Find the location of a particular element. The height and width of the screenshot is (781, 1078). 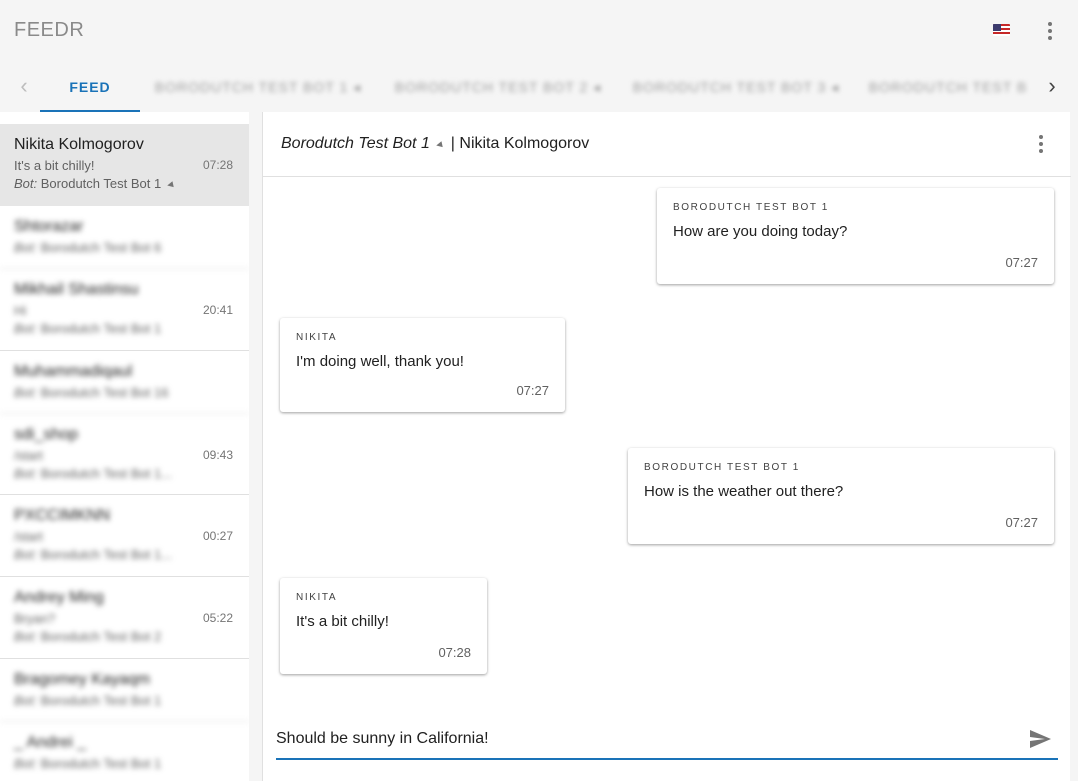

chat-bot-line: Bot: Borodutch Test Bot 6 is located at coordinates (88, 247).